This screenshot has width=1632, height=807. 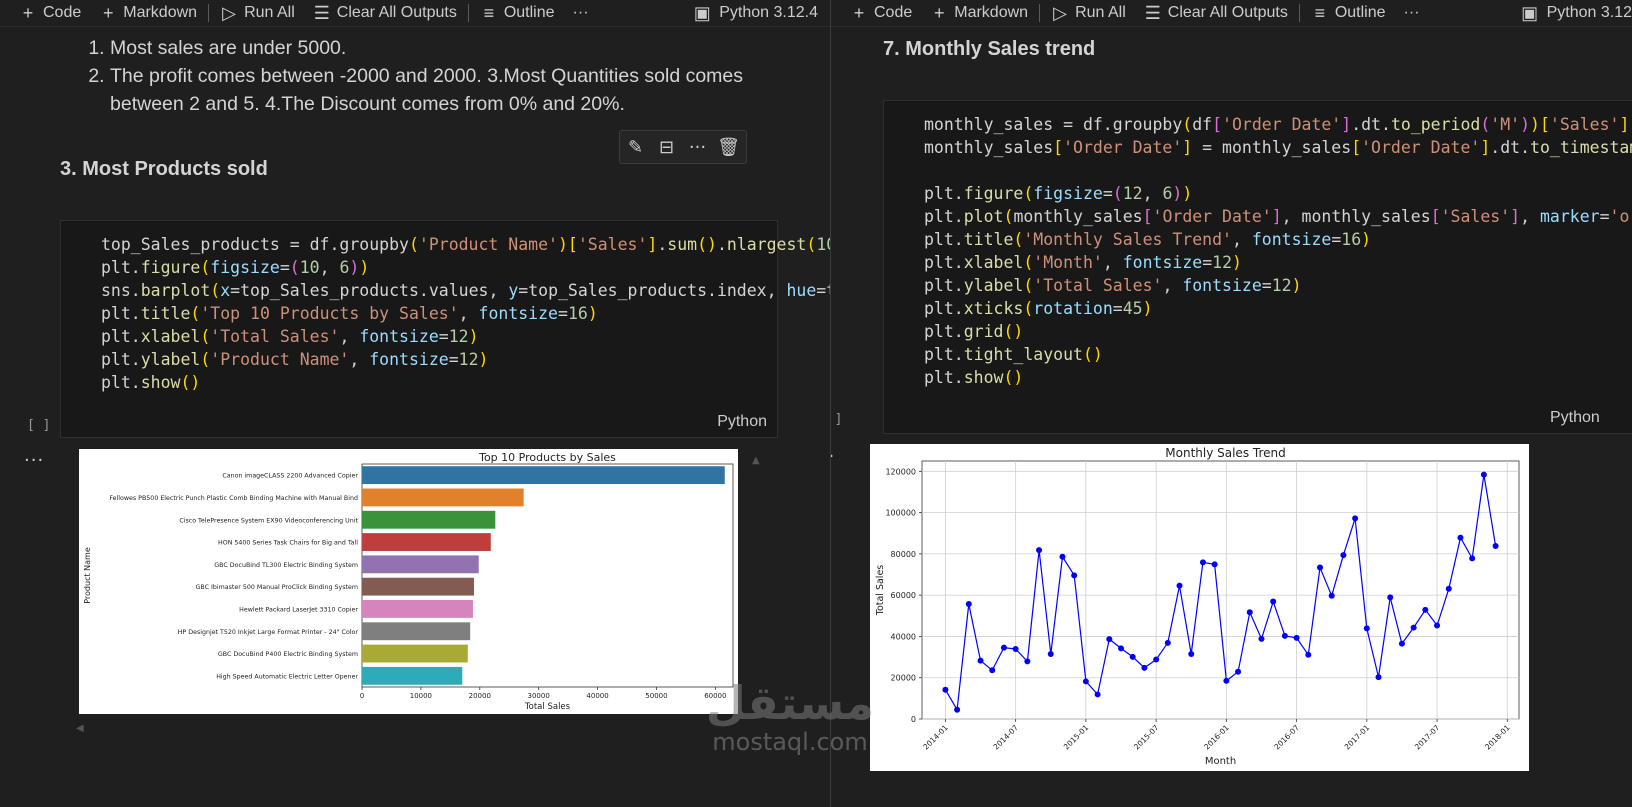 I want to click on y-tick-label: 60000, so click(x=903, y=595).